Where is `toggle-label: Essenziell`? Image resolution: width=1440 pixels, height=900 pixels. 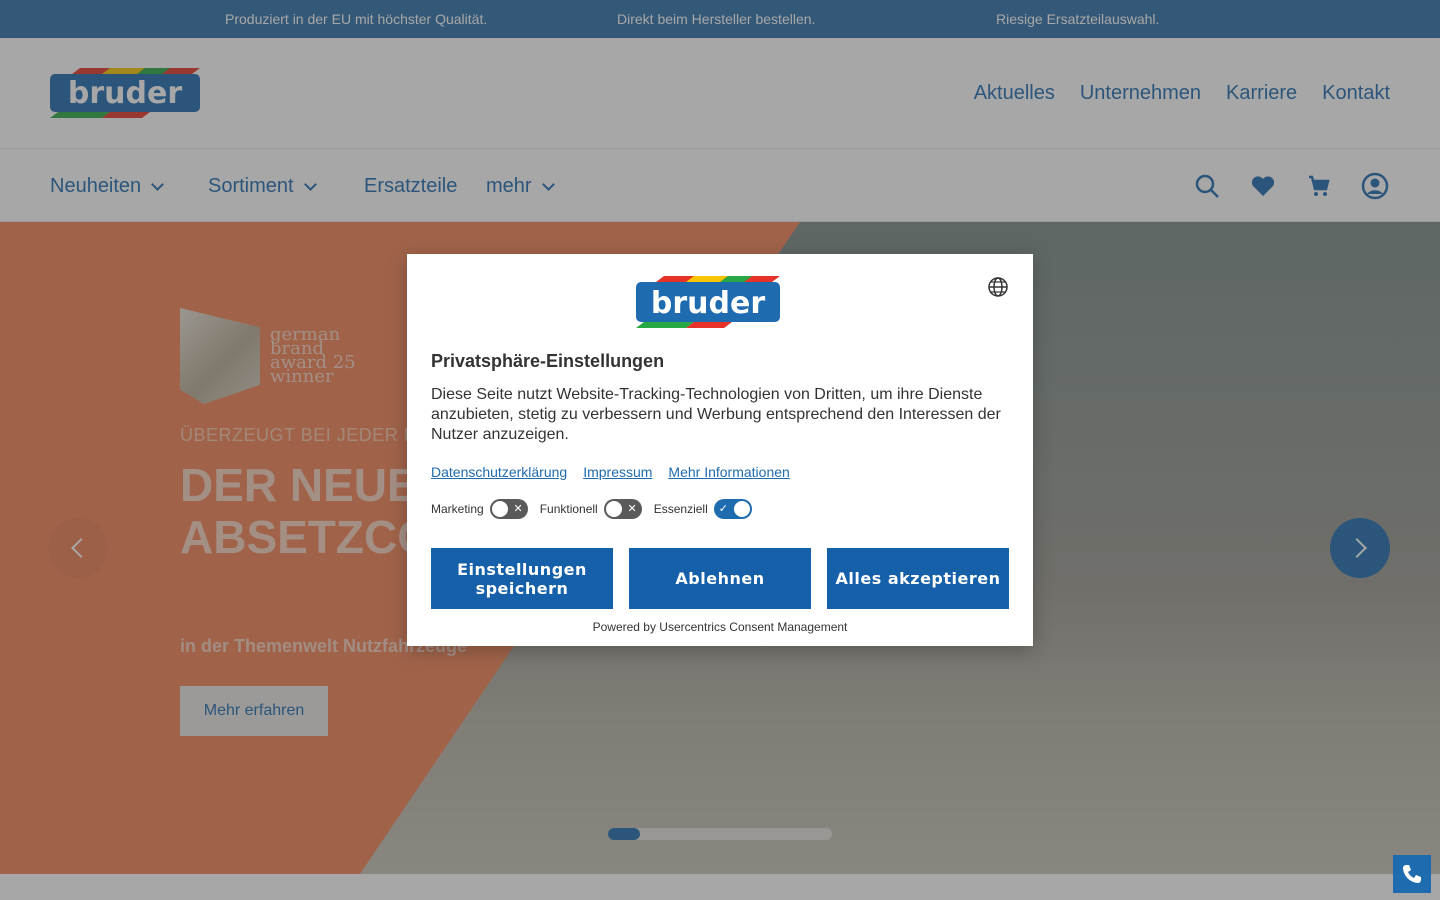 toggle-label: Essenziell is located at coordinates (680, 509).